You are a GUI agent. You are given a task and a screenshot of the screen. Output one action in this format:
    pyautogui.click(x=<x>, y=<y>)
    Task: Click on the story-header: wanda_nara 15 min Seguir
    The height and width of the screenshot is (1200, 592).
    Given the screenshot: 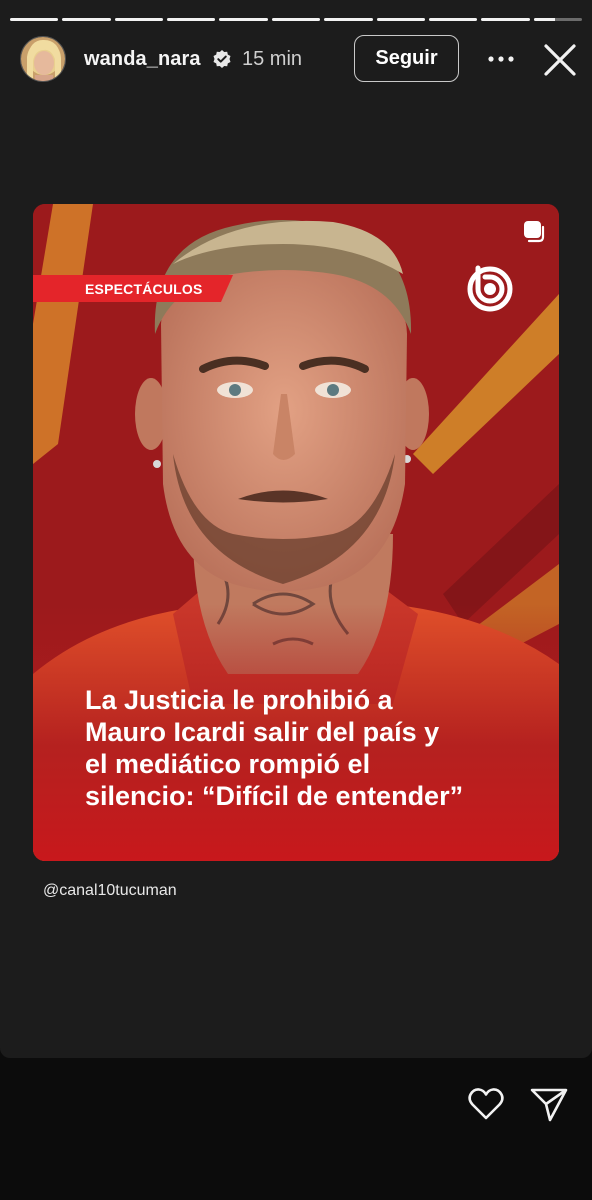 What is the action you would take?
    pyautogui.click(x=296, y=59)
    